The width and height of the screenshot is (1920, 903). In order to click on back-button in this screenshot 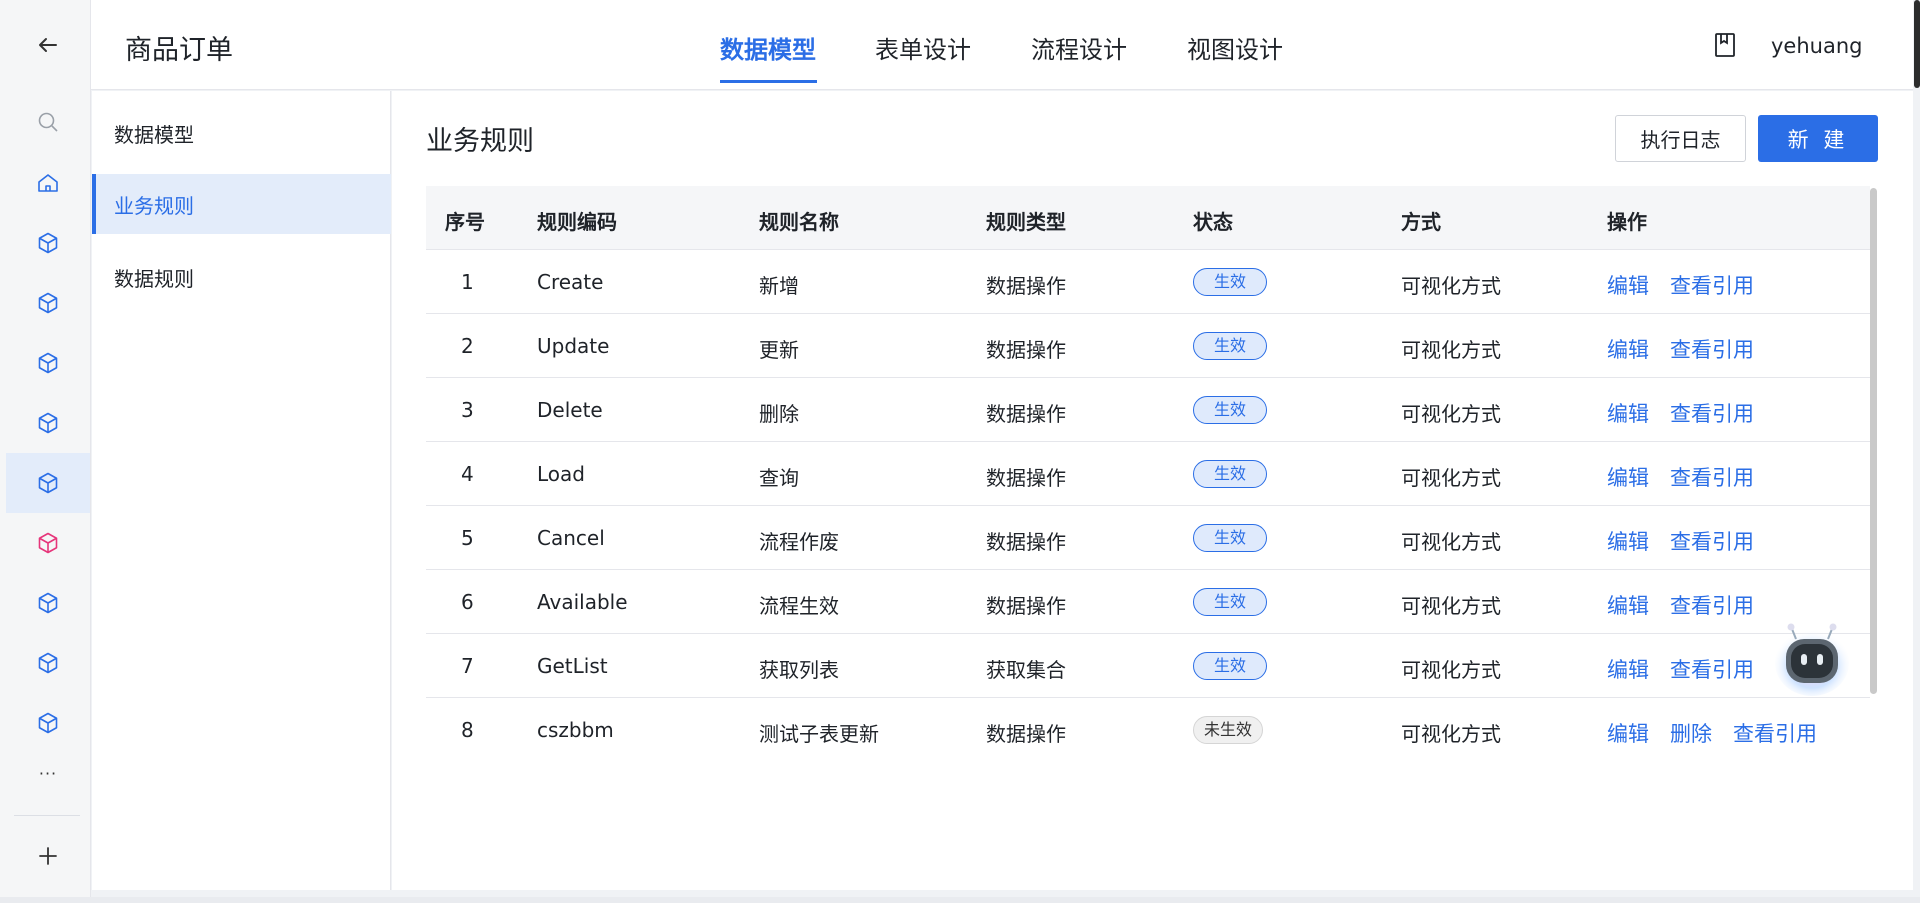, I will do `click(48, 45)`.